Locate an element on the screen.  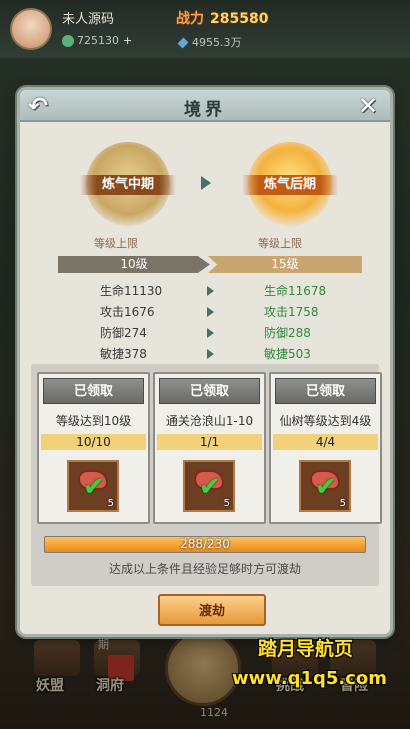
add-coins-button: + is located at coordinates (127, 40).